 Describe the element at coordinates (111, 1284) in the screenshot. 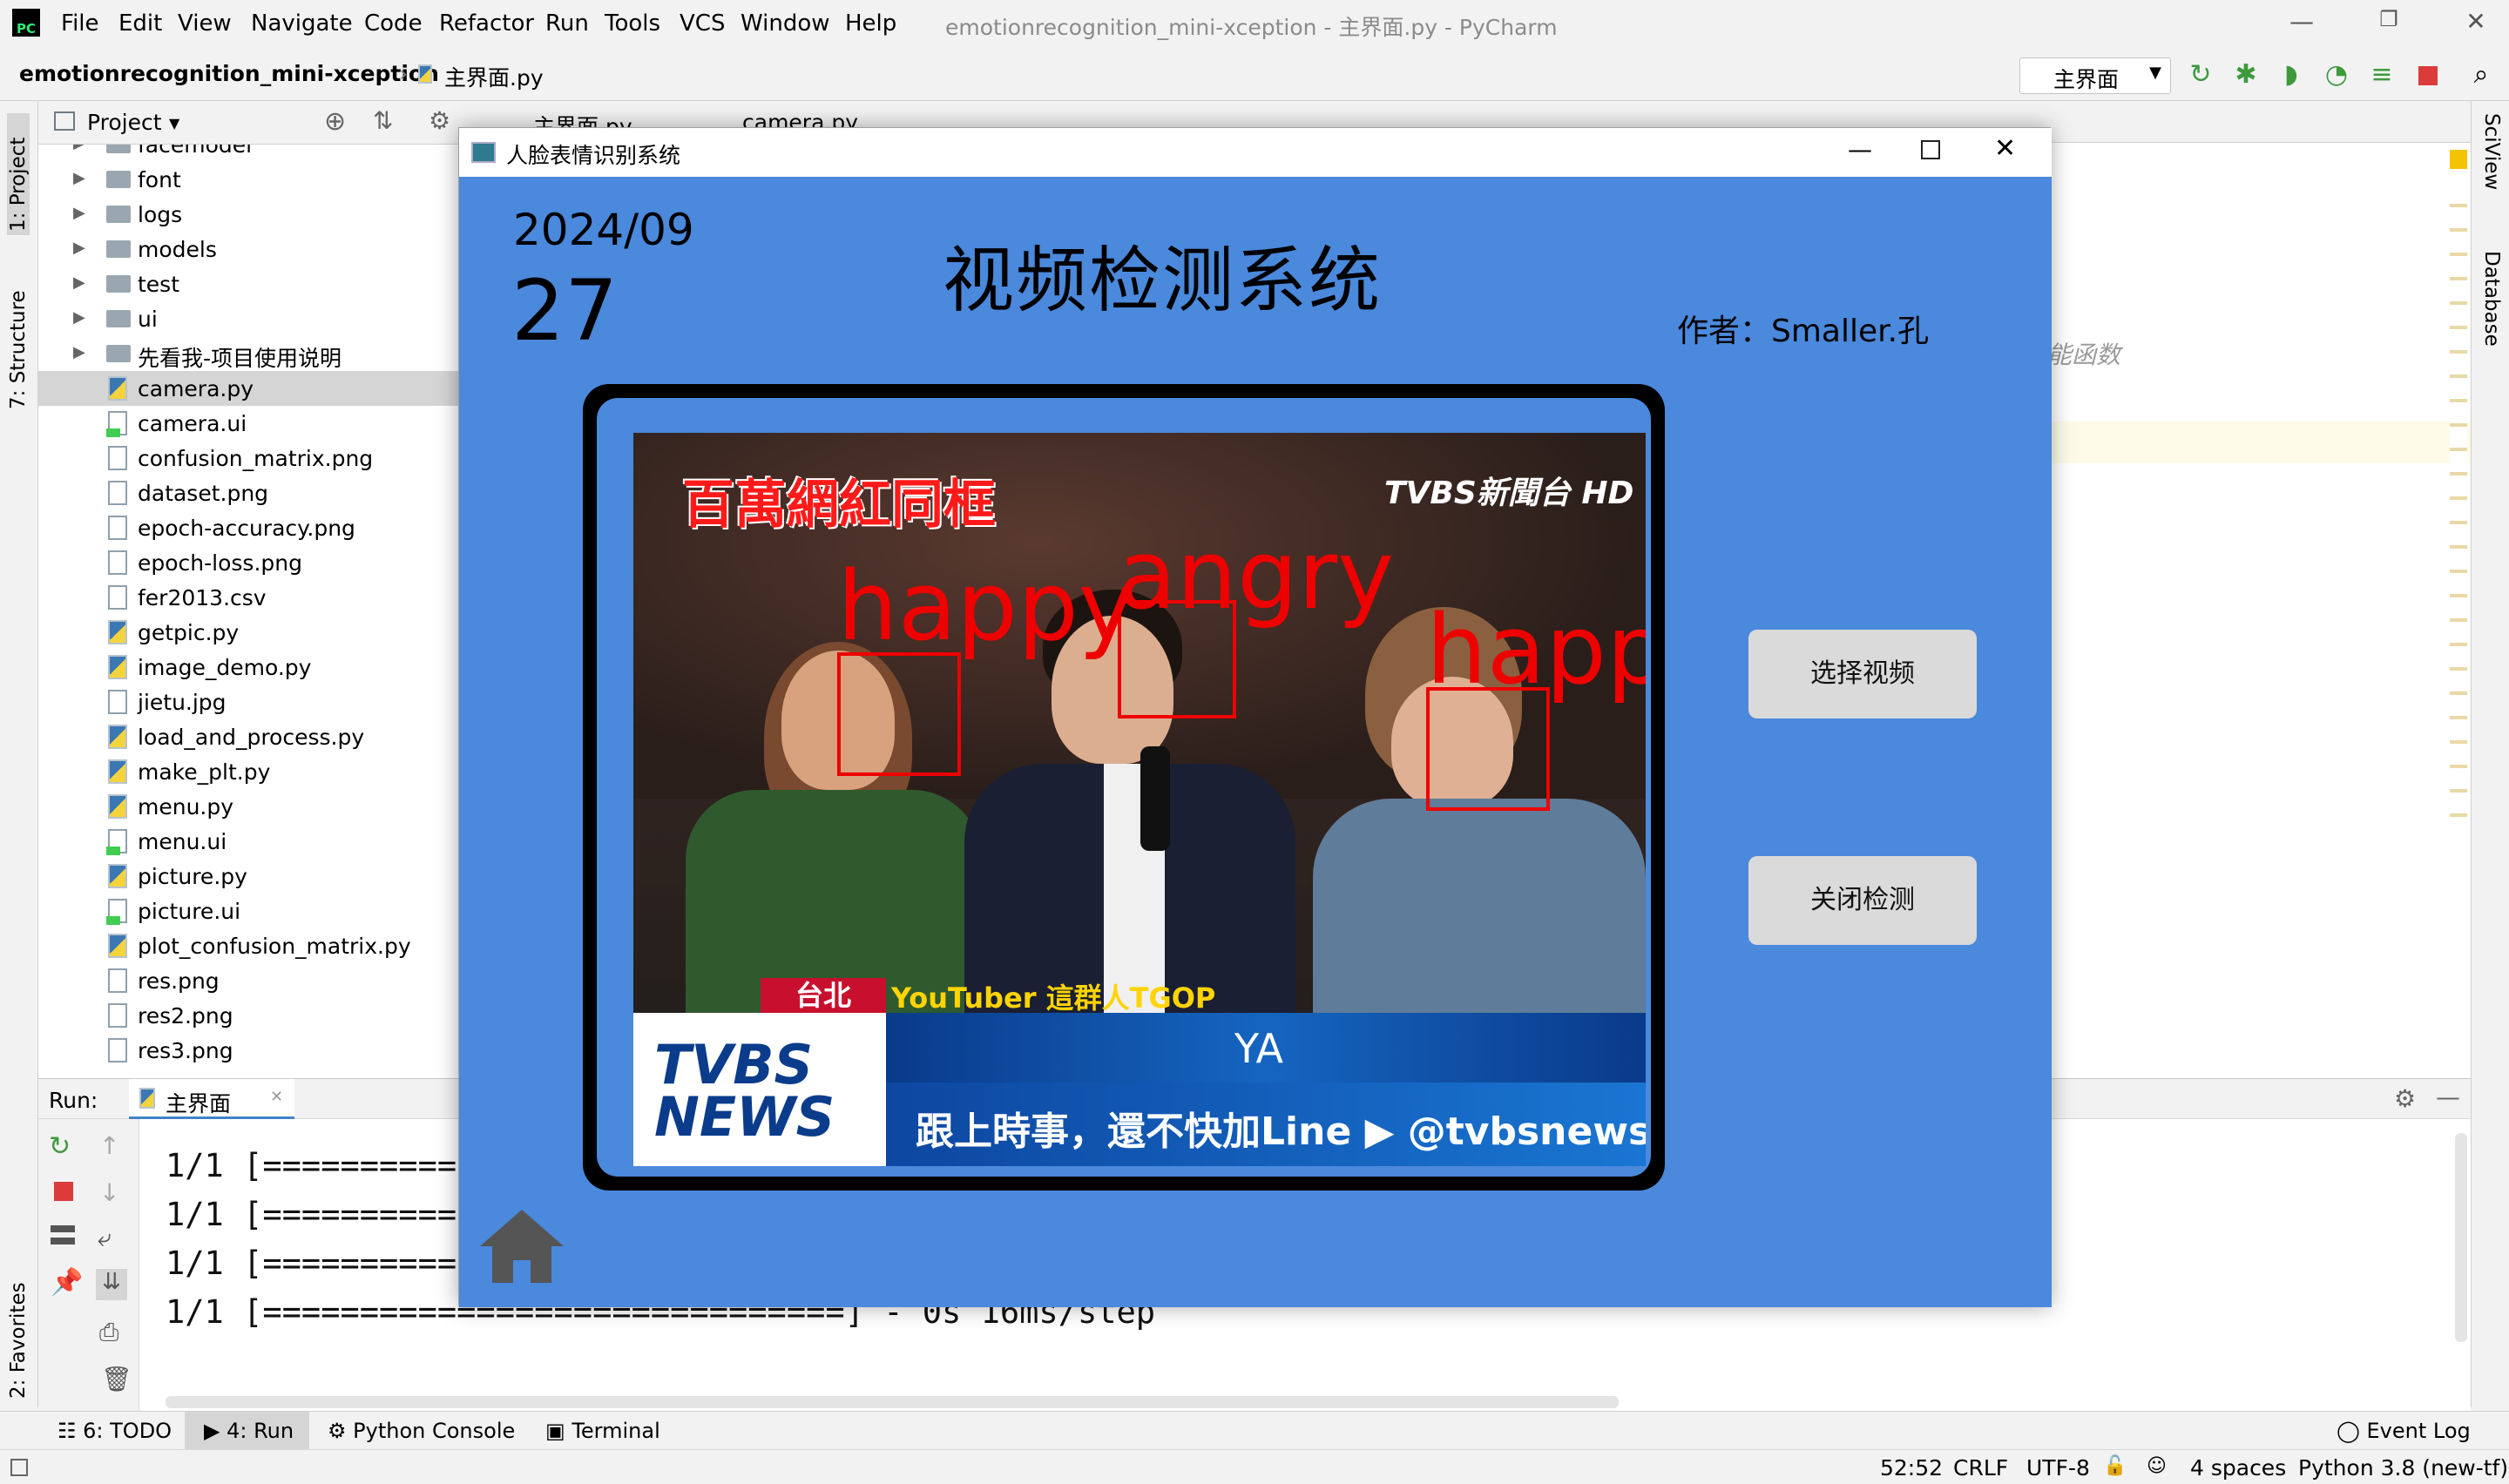

I see `scroll-to-end-icon: ⇊` at that location.